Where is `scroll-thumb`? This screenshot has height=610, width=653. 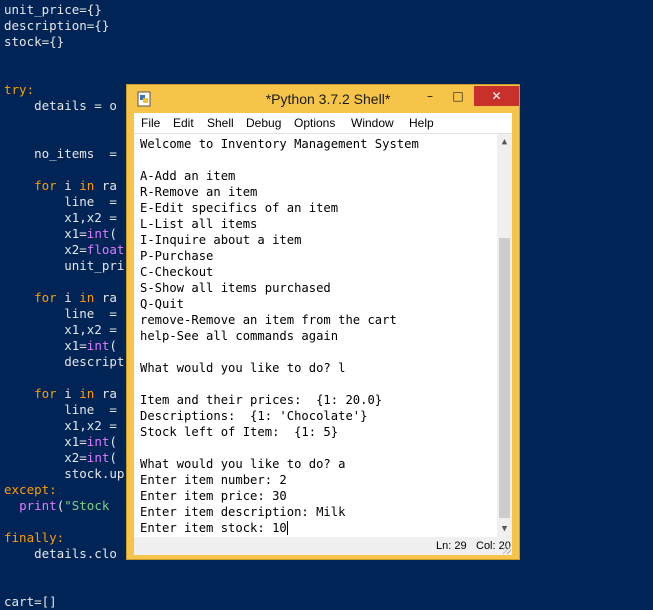 scroll-thumb is located at coordinates (504, 378).